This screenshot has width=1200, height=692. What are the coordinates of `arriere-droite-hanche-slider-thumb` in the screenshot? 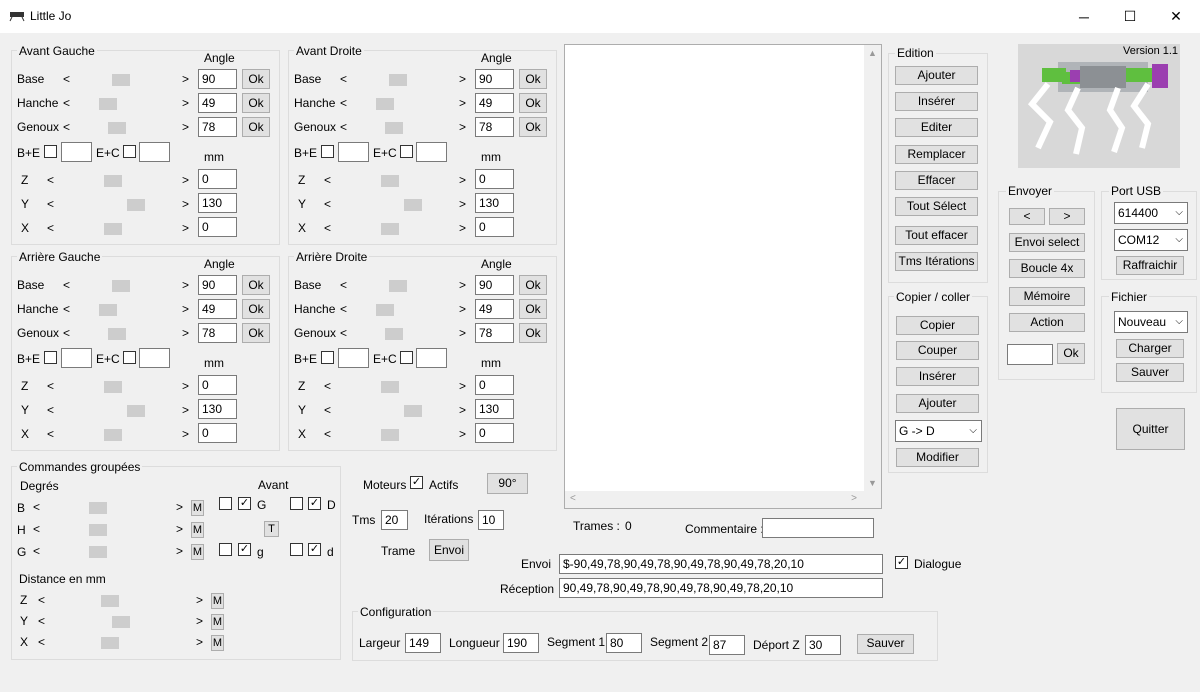 It's located at (385, 310).